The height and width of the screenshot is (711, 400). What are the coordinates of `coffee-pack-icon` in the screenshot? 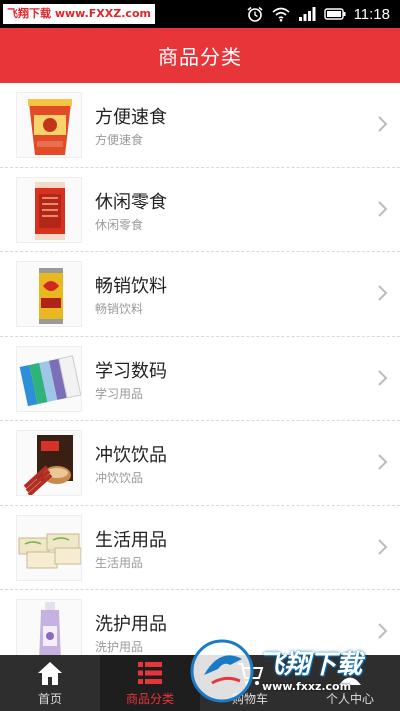 It's located at (48, 465).